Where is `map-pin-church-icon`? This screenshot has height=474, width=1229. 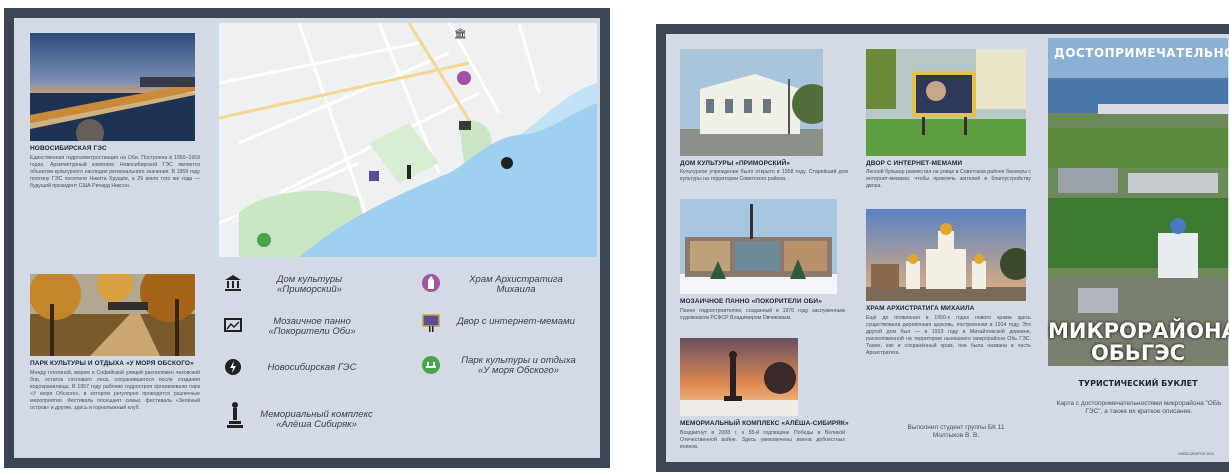 map-pin-church-icon is located at coordinates (464, 78).